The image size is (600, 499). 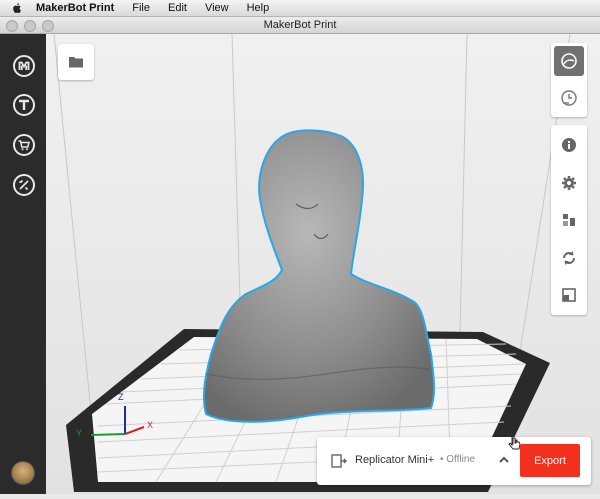 What do you see at coordinates (79, 433) in the screenshot?
I see `axis-y-label: Y` at bounding box center [79, 433].